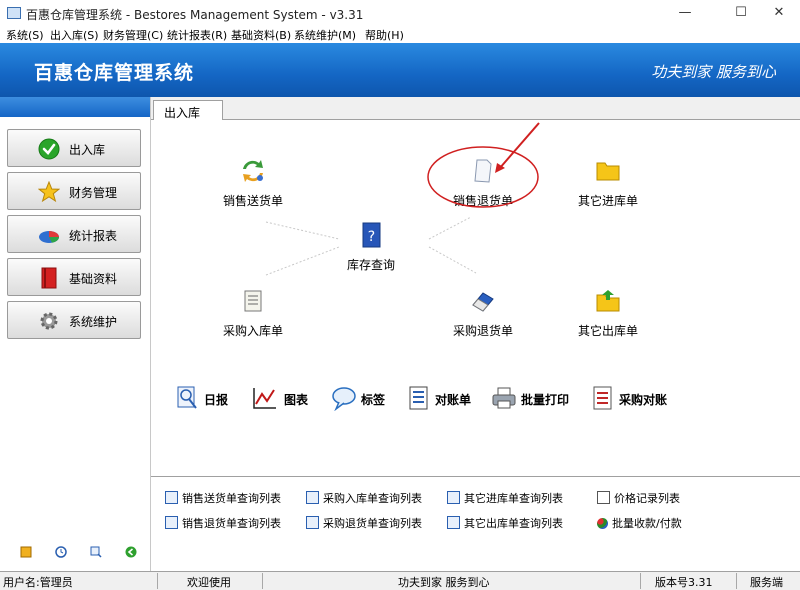  I want to click on quick-label: 采购对账, so click(643, 400).